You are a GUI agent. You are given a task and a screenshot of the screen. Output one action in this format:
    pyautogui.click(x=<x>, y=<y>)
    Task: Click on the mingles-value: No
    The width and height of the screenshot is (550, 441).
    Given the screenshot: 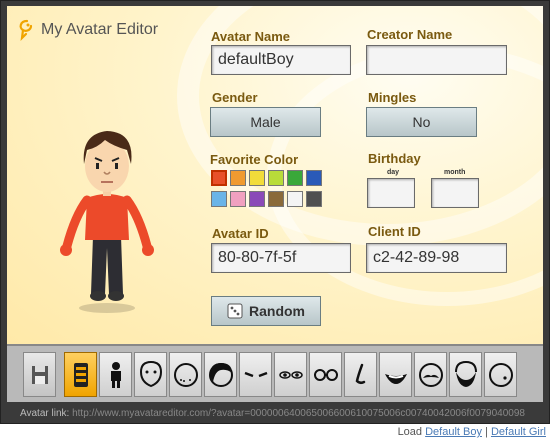 What is the action you would take?
    pyautogui.click(x=421, y=122)
    